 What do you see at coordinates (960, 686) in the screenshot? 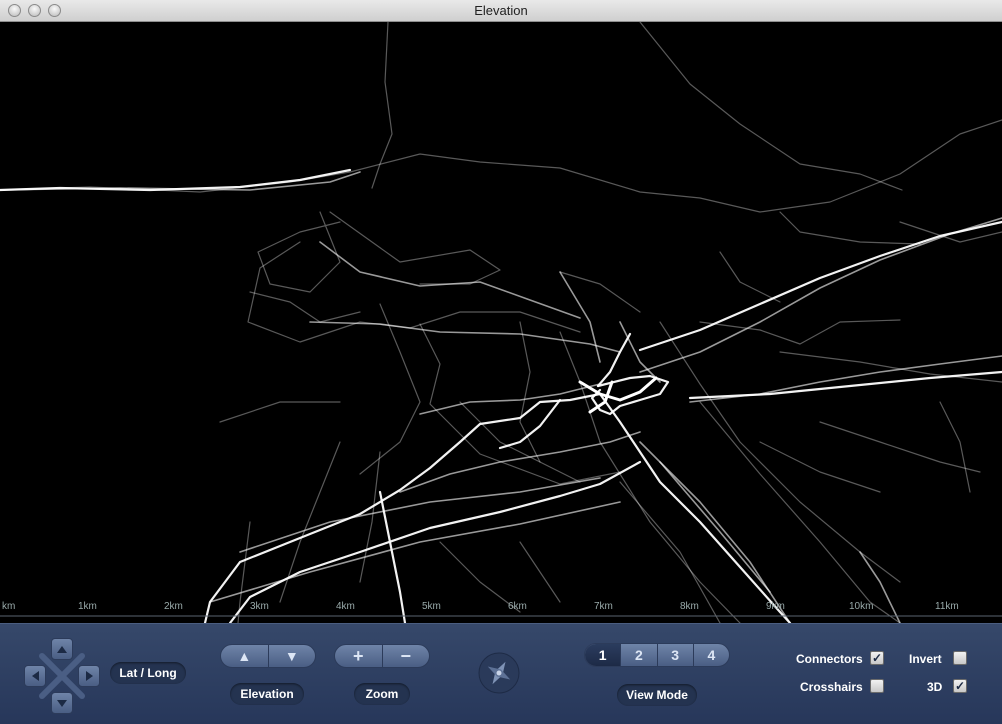
I see `3d-checkbox: ✓` at bounding box center [960, 686].